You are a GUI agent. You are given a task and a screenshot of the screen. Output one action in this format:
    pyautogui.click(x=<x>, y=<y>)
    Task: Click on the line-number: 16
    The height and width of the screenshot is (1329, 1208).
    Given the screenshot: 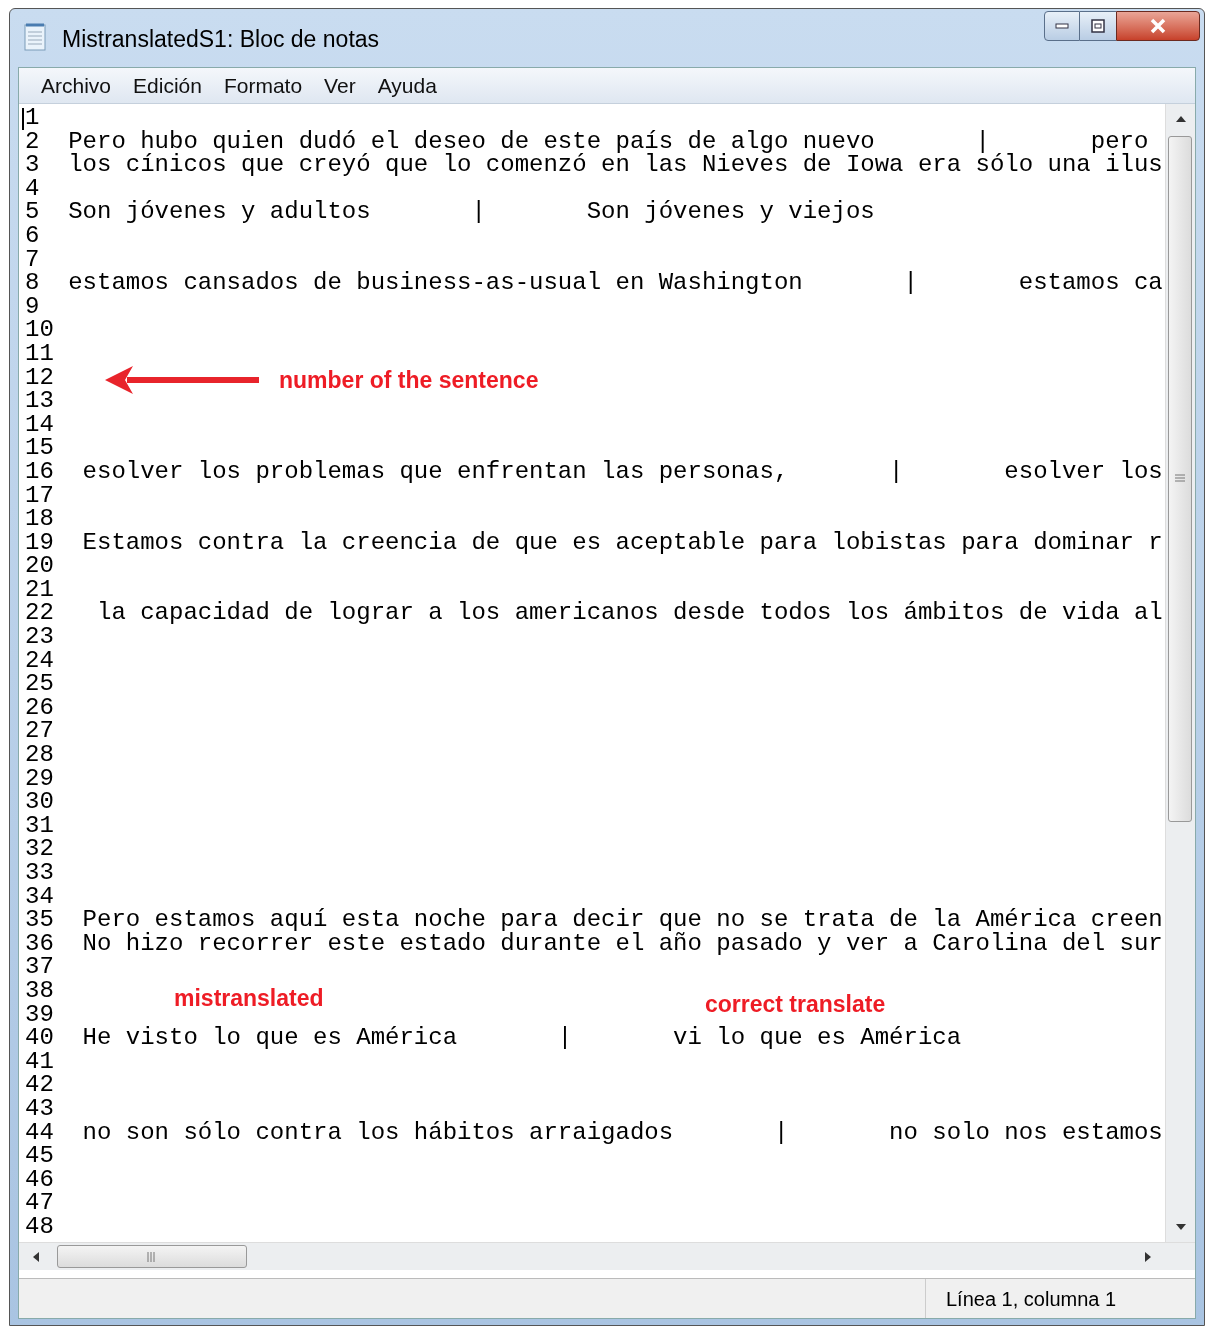 What is the action you would take?
    pyautogui.click(x=39, y=471)
    